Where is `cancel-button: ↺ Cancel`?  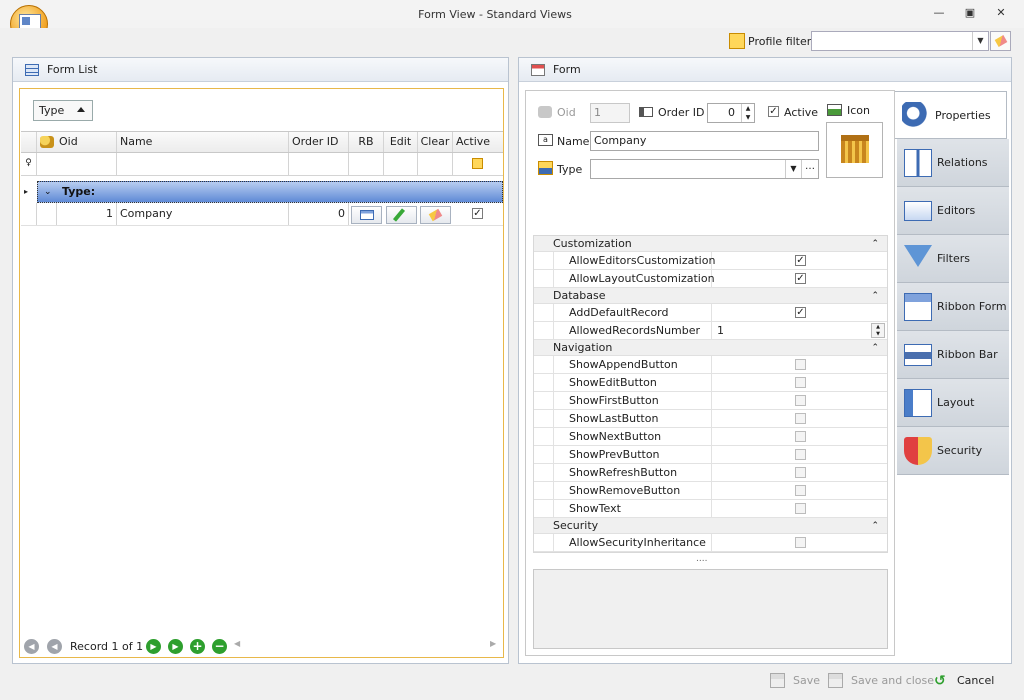
cancel-button: ↺ Cancel is located at coordinates (964, 681).